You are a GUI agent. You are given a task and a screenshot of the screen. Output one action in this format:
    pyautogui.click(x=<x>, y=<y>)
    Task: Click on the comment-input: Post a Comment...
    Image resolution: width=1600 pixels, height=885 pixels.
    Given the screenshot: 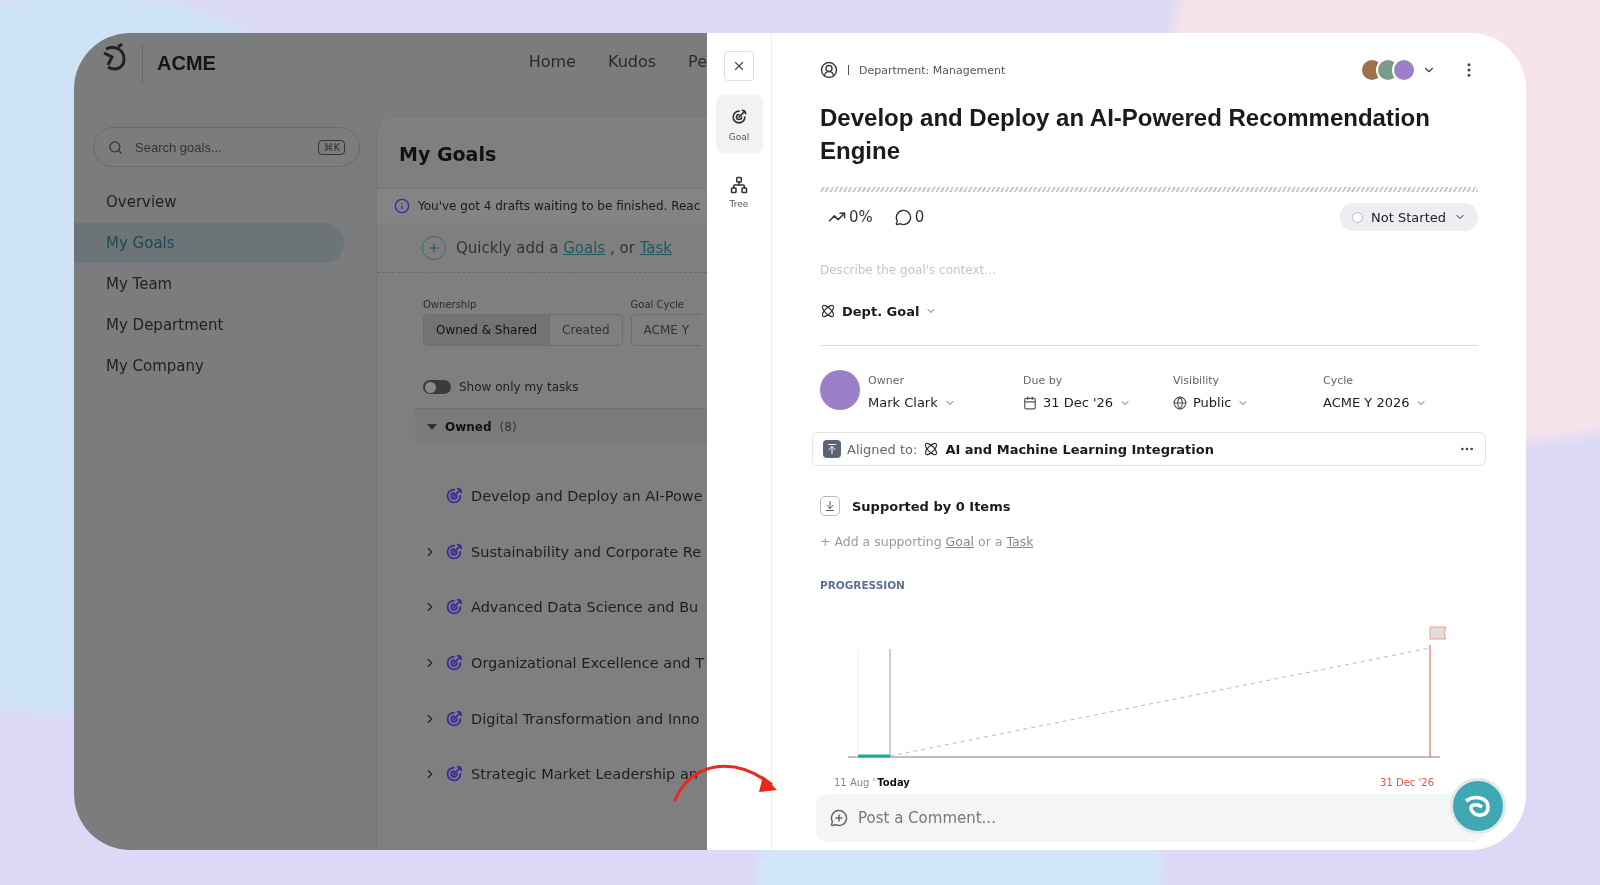 What is the action you would take?
    pyautogui.click(x=1138, y=818)
    